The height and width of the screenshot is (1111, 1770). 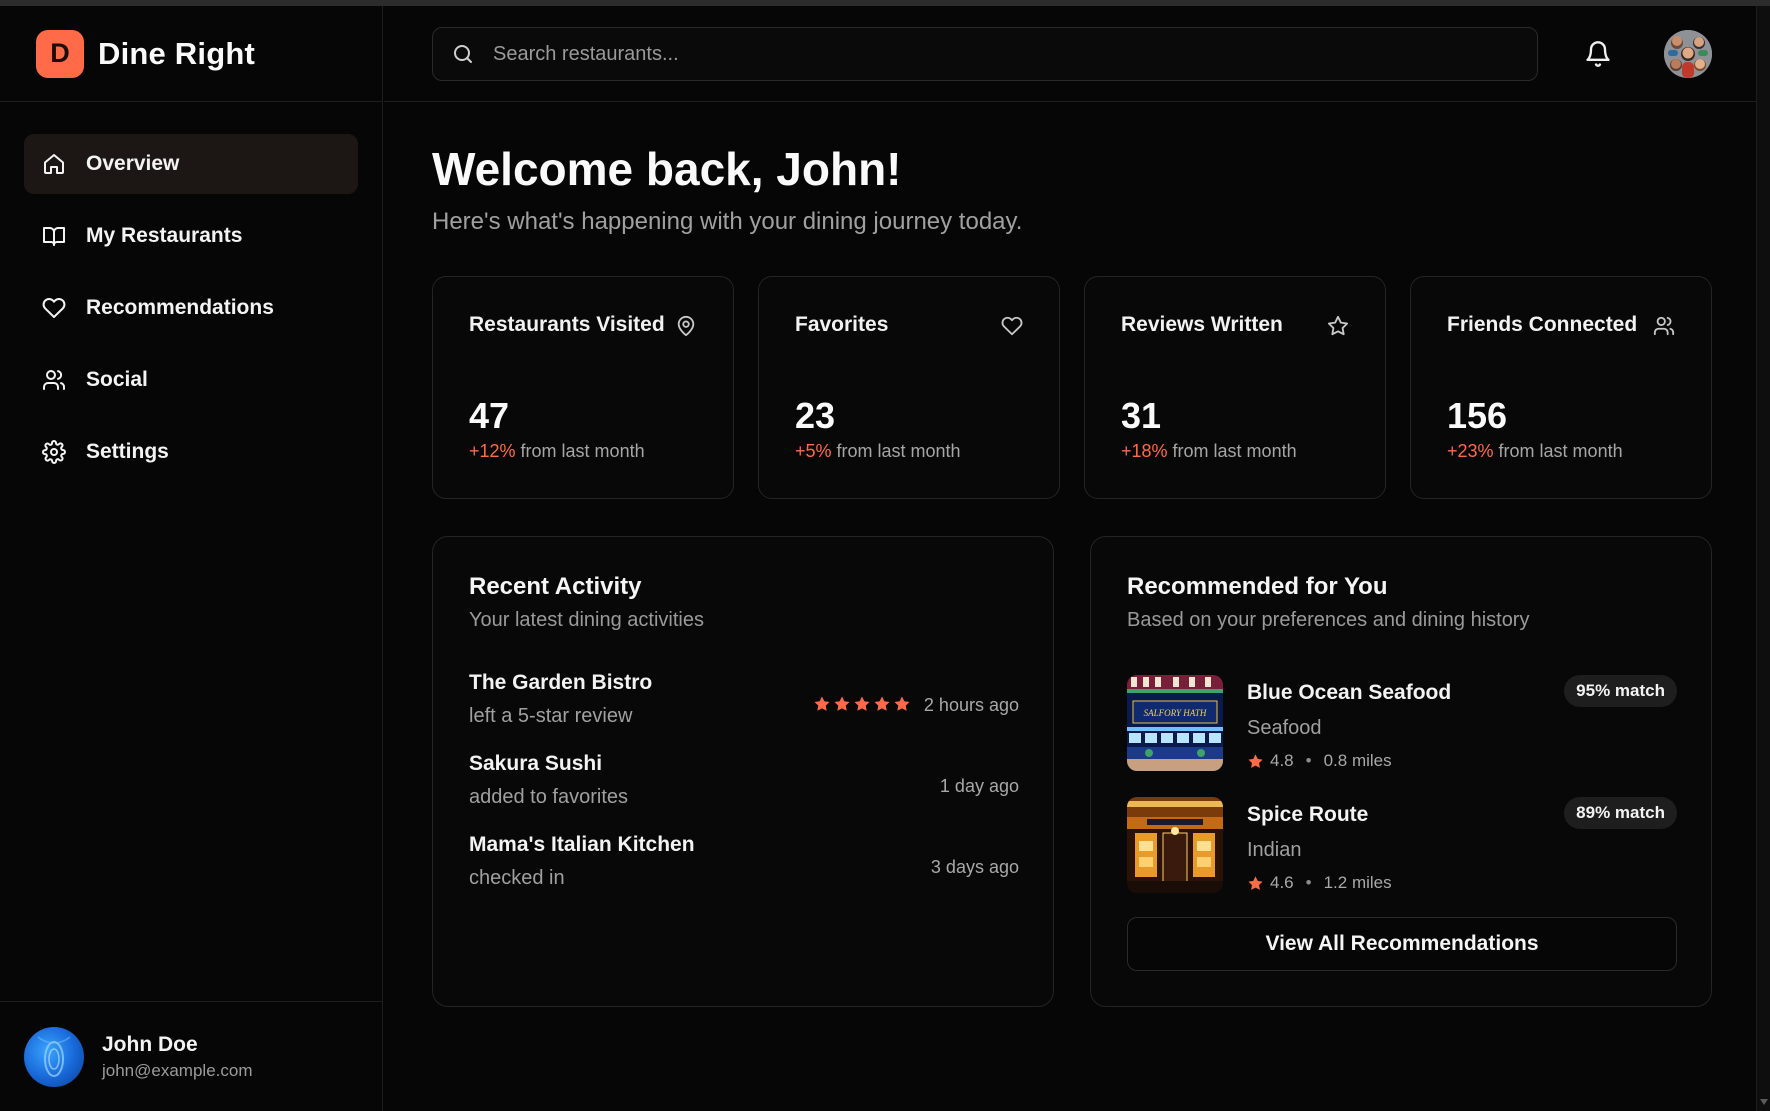 What do you see at coordinates (548, 797) in the screenshot?
I see `activity-description: added to favorites` at bounding box center [548, 797].